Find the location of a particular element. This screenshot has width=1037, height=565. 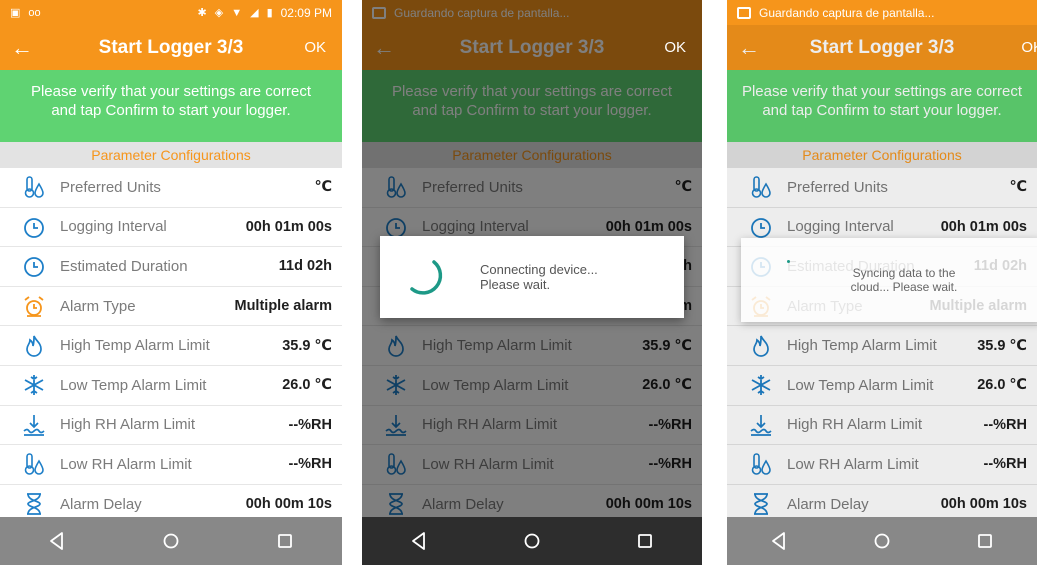

param-row: High Temp Alarm Limit 35.9 ℃ is located at coordinates (171, 346).